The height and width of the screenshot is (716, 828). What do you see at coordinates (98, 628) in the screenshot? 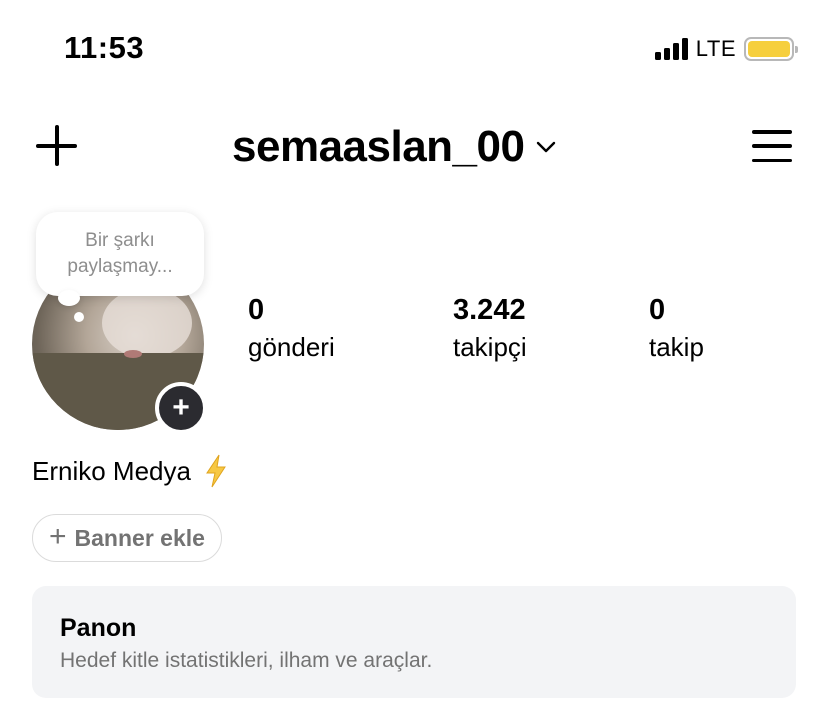
I see `dashboard-title: Panon` at bounding box center [98, 628].